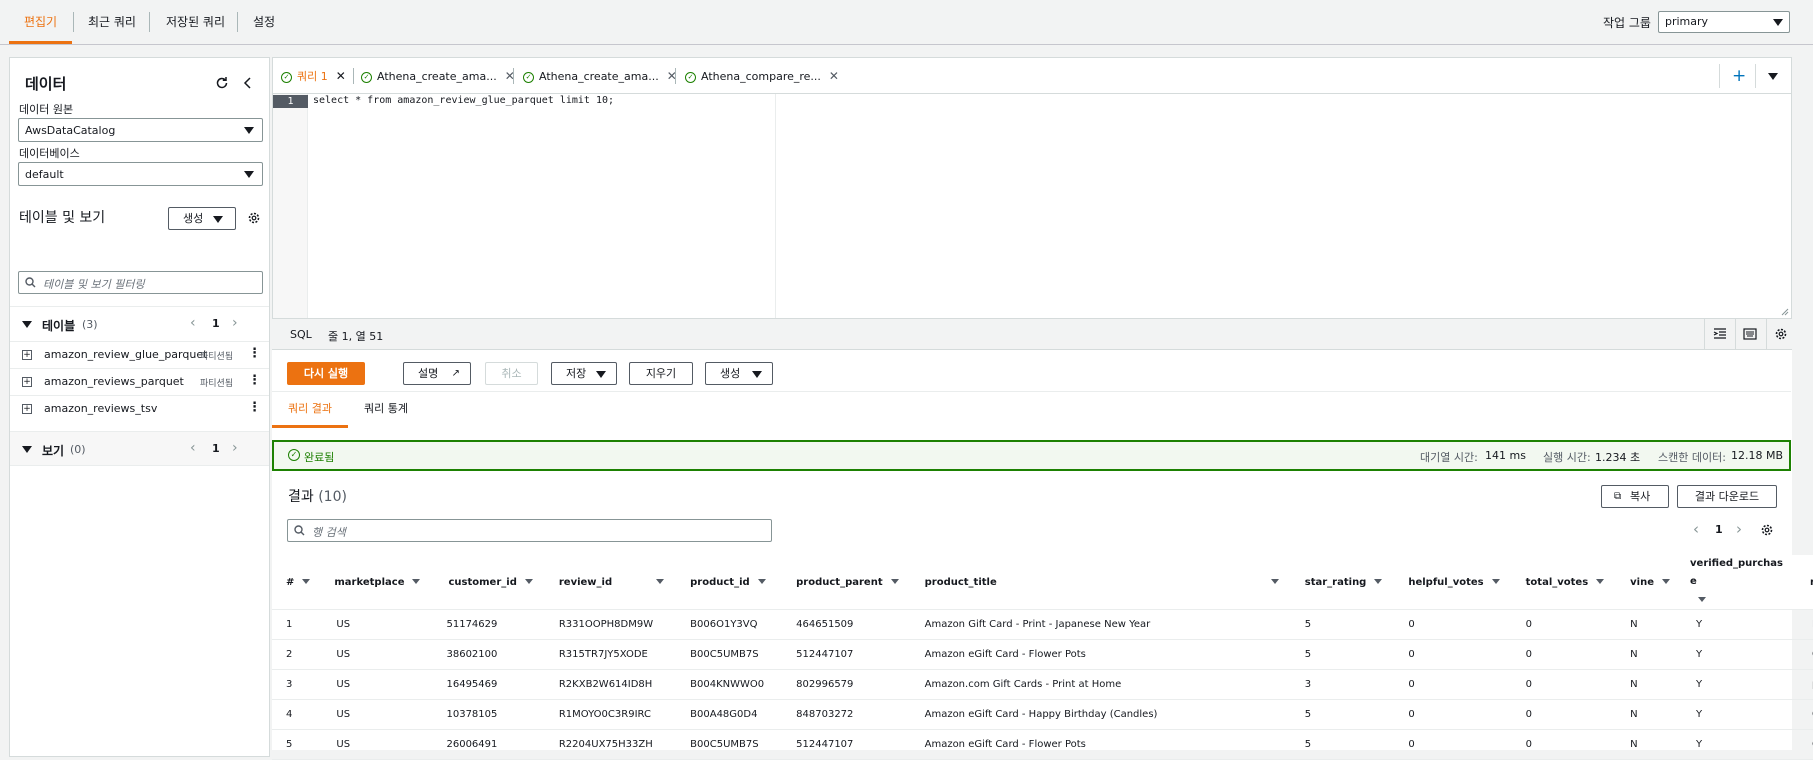  What do you see at coordinates (486, 744) in the screenshot?
I see `table-cell: 26006491` at bounding box center [486, 744].